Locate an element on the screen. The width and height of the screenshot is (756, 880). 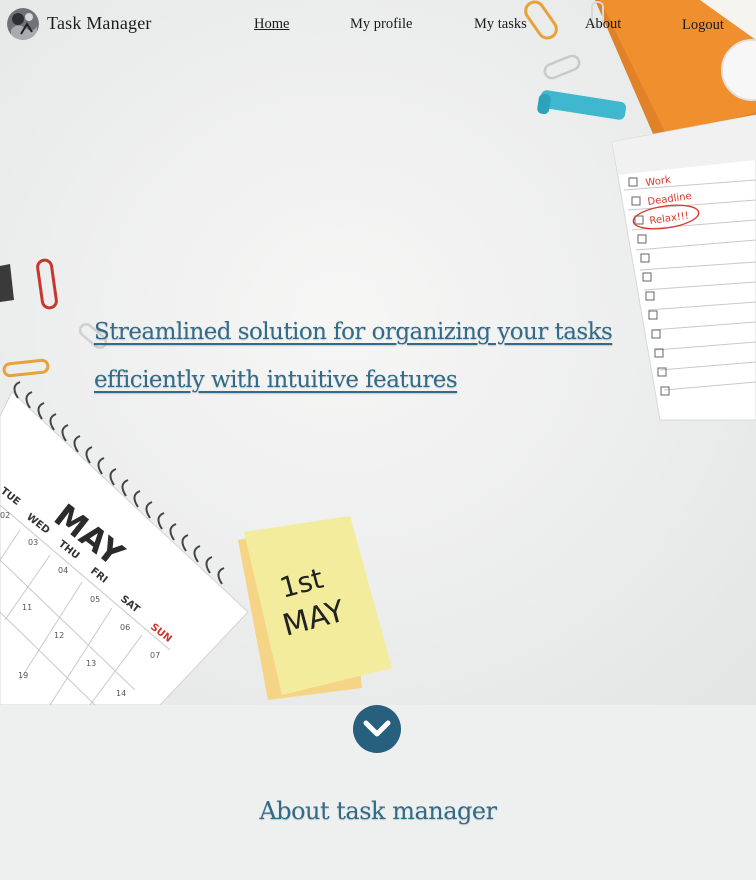
logo-icon is located at coordinates (23, 24).